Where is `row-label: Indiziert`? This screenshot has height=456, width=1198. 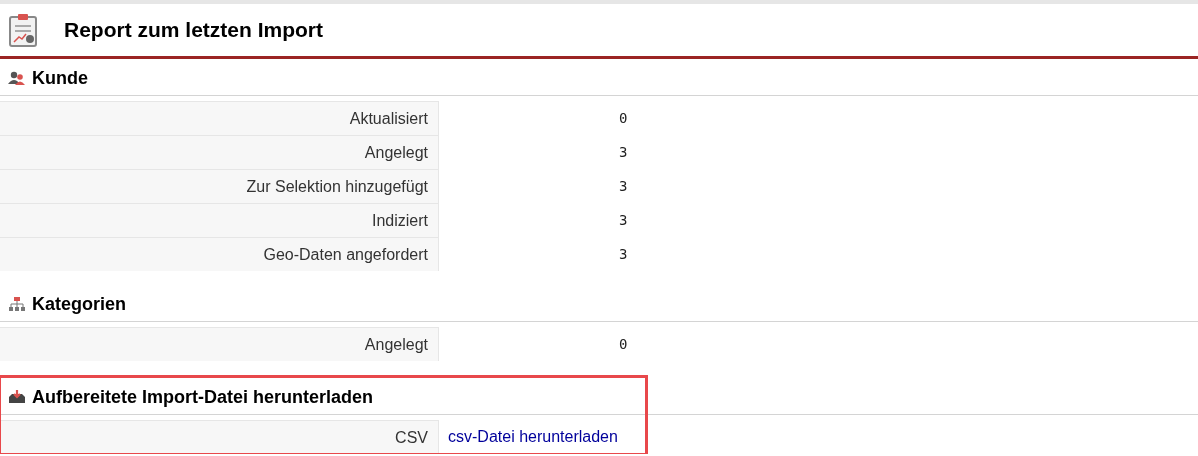 row-label: Indiziert is located at coordinates (219, 220).